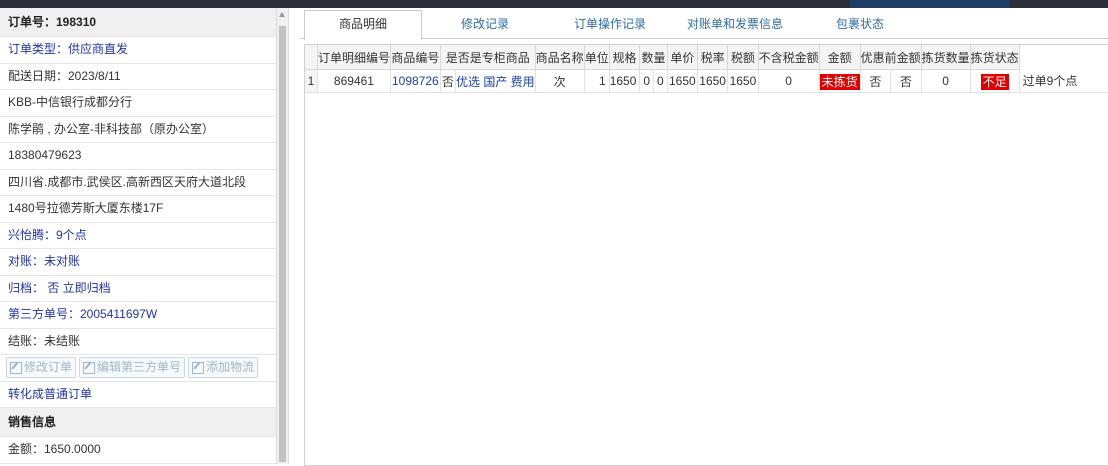 Image resolution: width=1108 pixels, height=466 pixels. What do you see at coordinates (282, 14) in the screenshot?
I see `scroll-up-icon` at bounding box center [282, 14].